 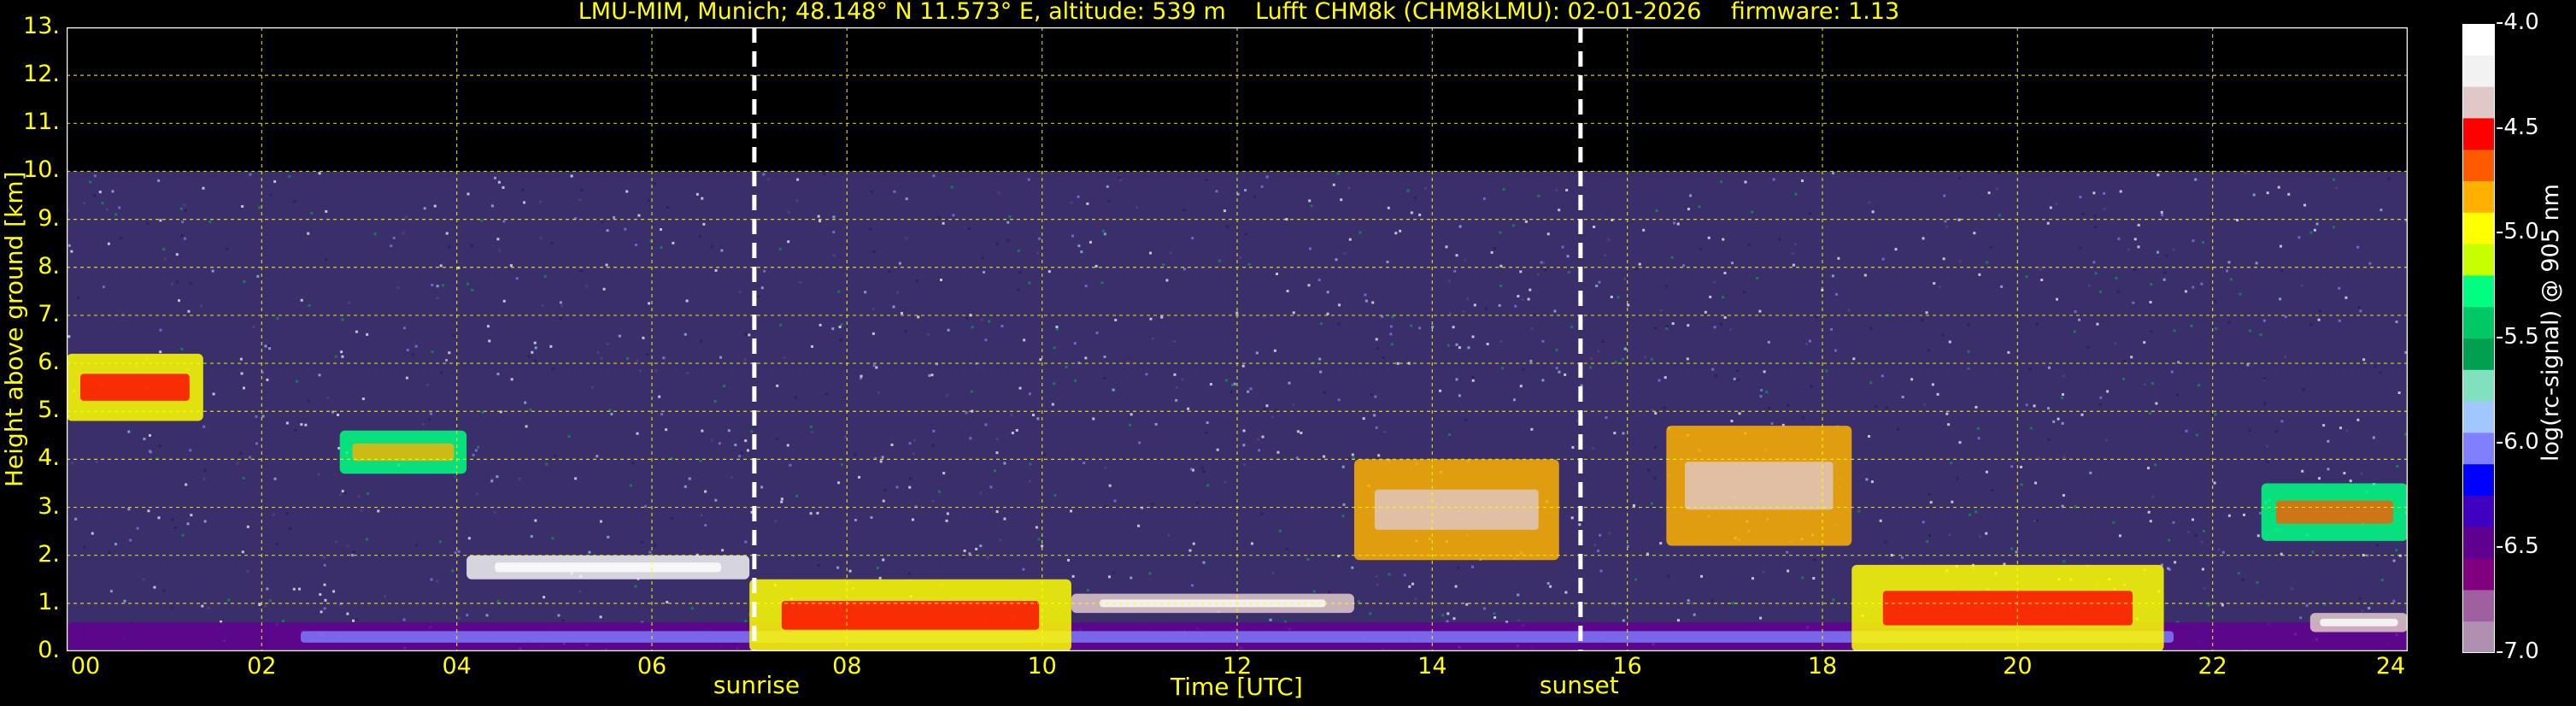 I want to click on y-tick-label: 0., so click(x=49, y=650).